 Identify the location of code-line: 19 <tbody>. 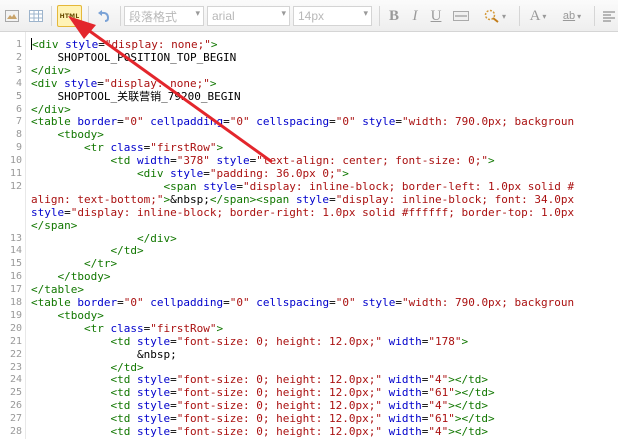
(309, 315).